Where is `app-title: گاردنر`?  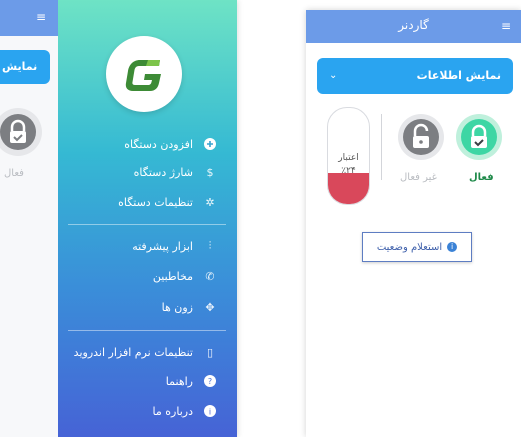
app-title: گاردنر is located at coordinates (413, 25).